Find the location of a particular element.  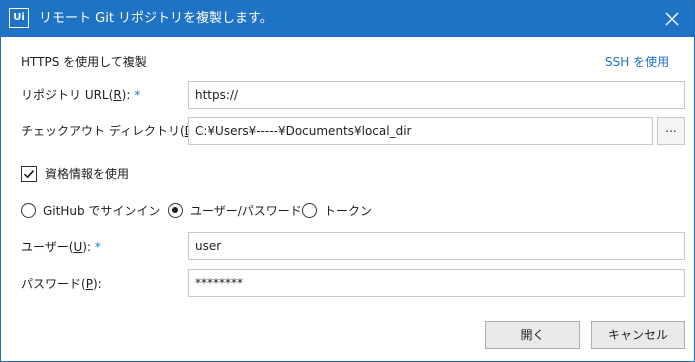

user-input is located at coordinates (436, 246).